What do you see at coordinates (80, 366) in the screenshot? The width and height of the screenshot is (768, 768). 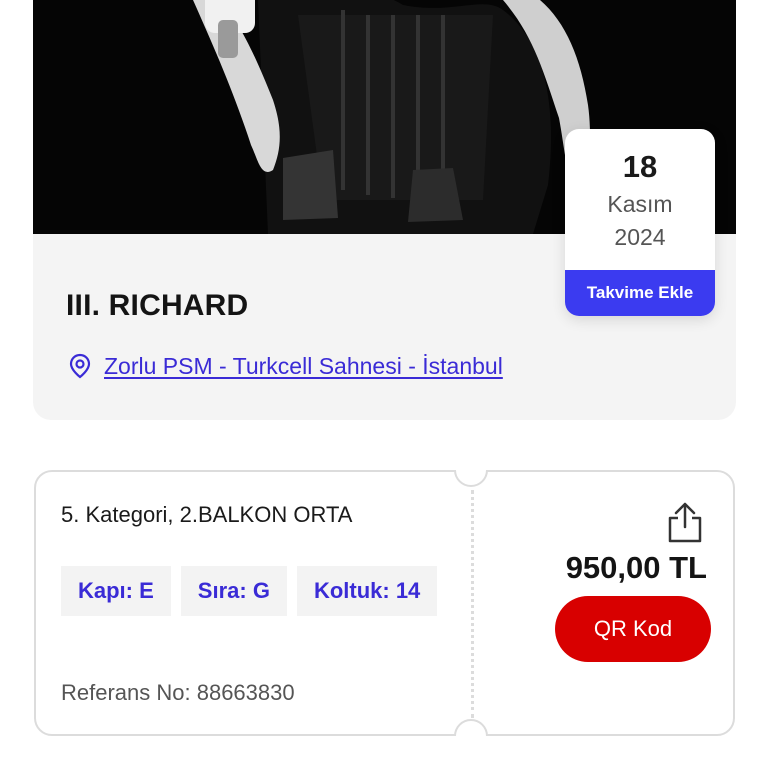 I see `location-pin-icon` at bounding box center [80, 366].